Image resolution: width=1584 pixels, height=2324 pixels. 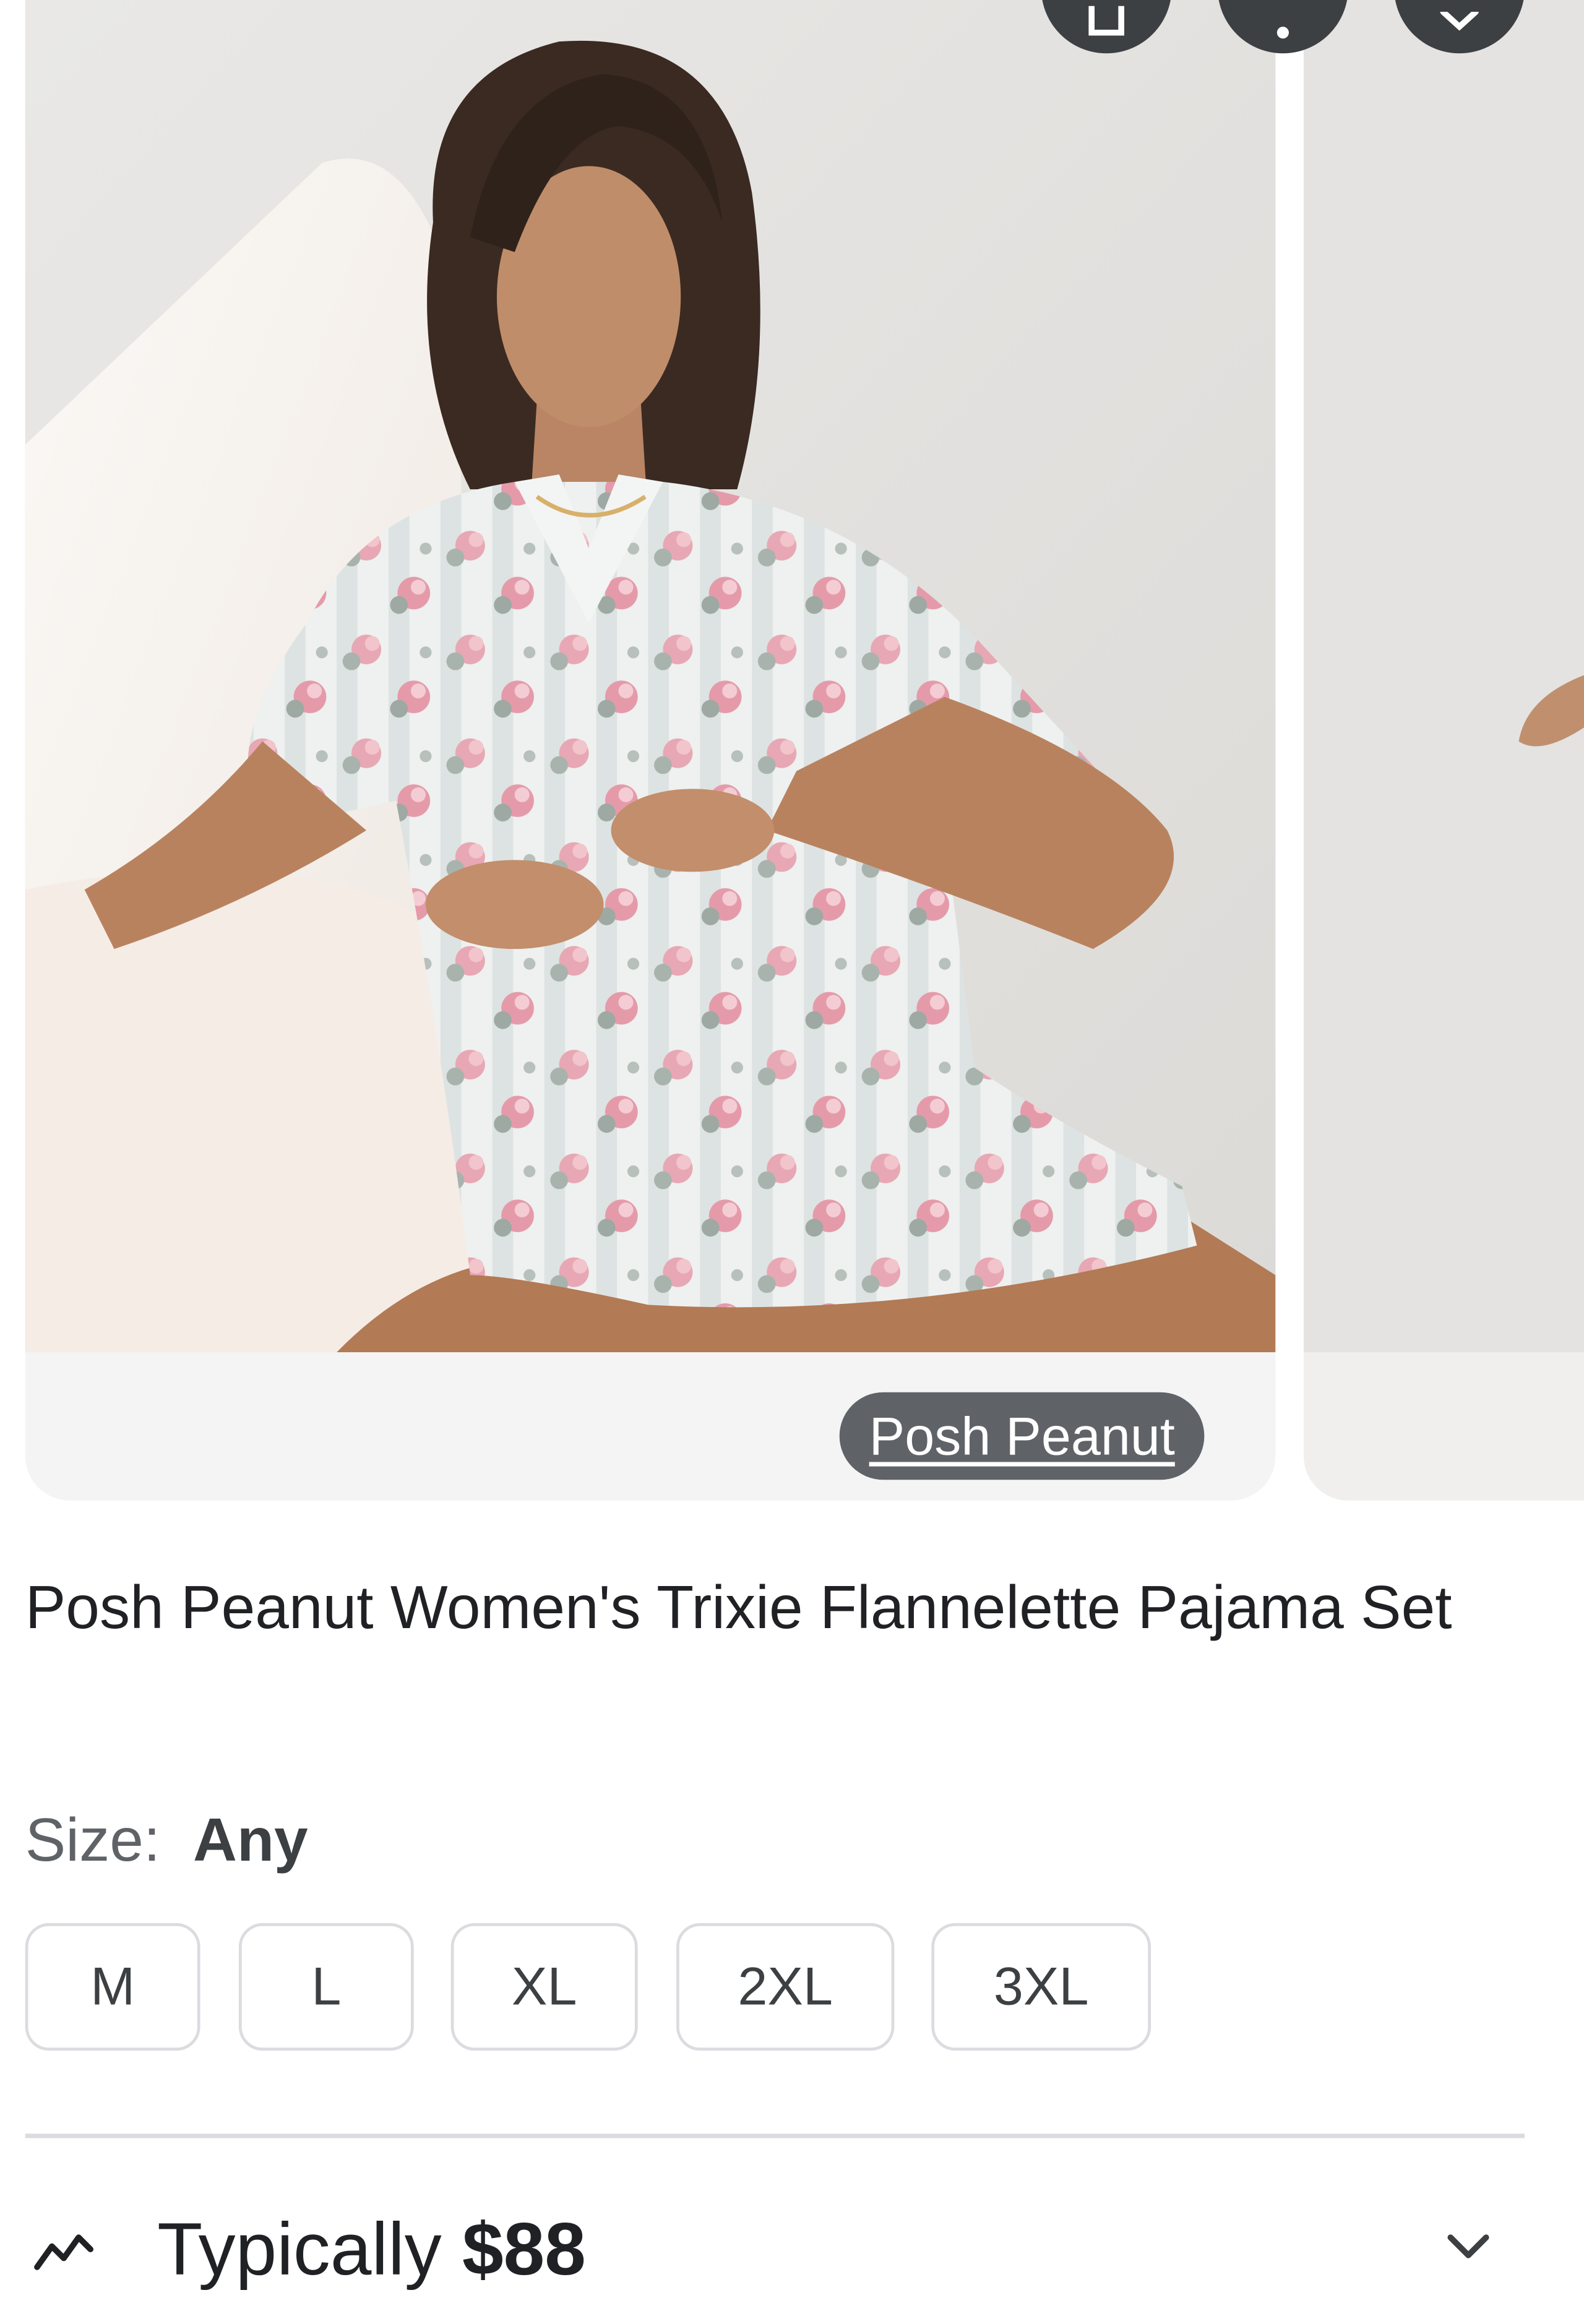 I want to click on price-insights-row: Typically $88, so click(x=792, y=2251).